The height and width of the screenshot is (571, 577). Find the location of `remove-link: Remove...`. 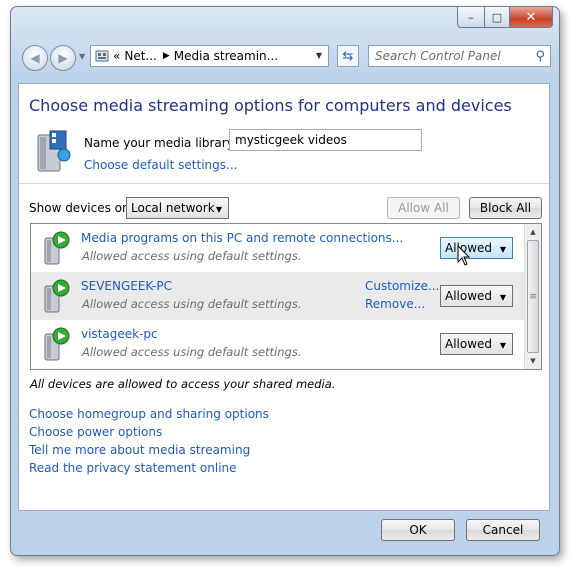

remove-link: Remove... is located at coordinates (395, 304).